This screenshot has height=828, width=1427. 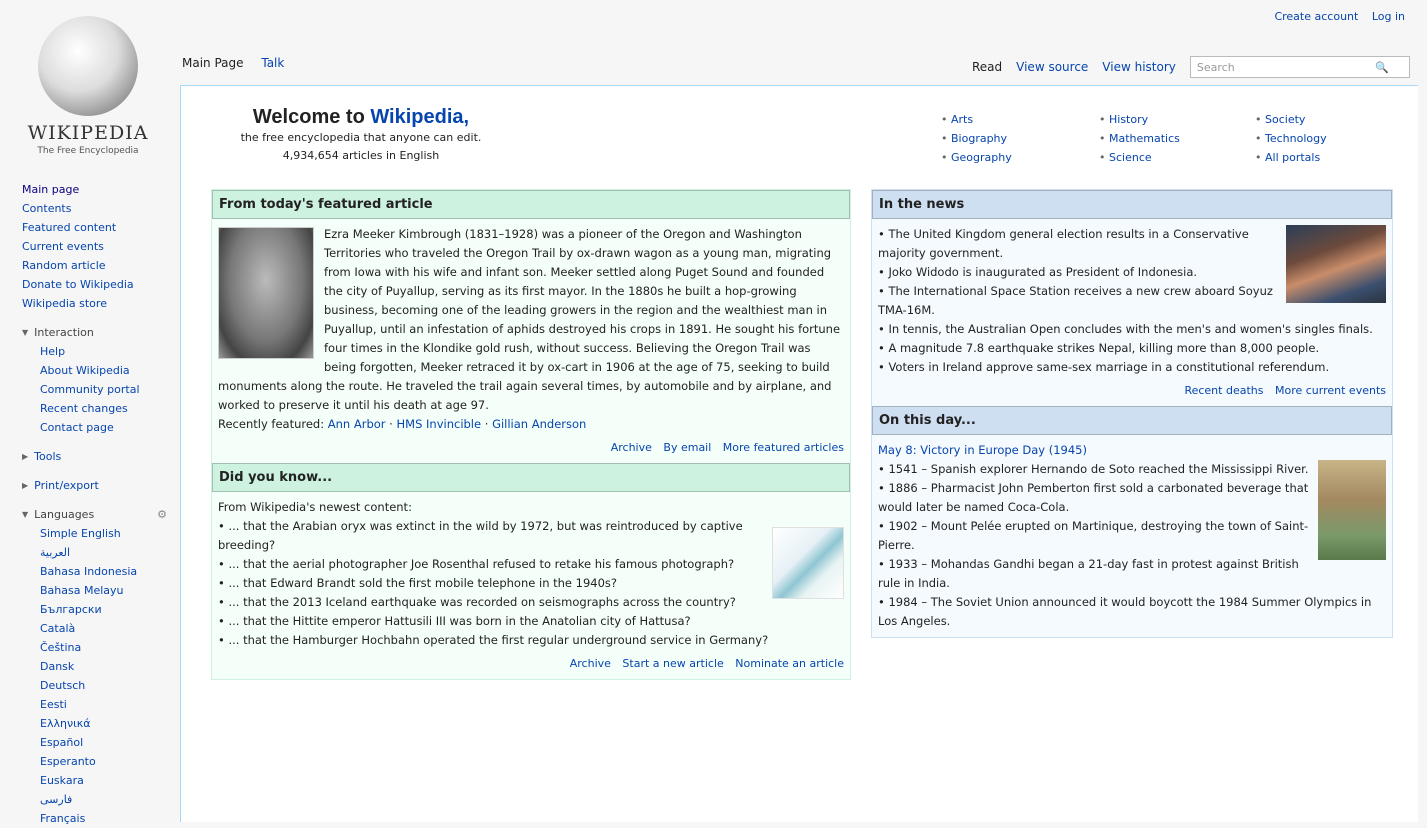 What do you see at coordinates (783, 447) in the screenshot?
I see `more-featured-link: More featured articles` at bounding box center [783, 447].